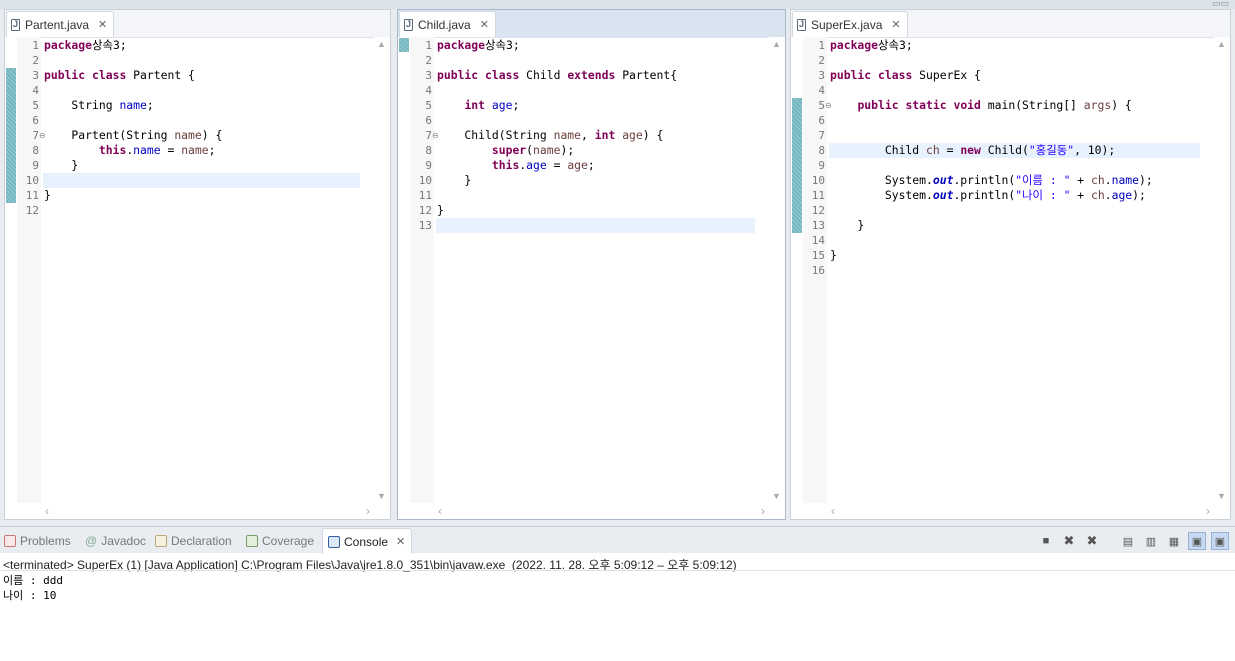  What do you see at coordinates (1046, 541) in the screenshot?
I see `terminate-icon: ■` at bounding box center [1046, 541].